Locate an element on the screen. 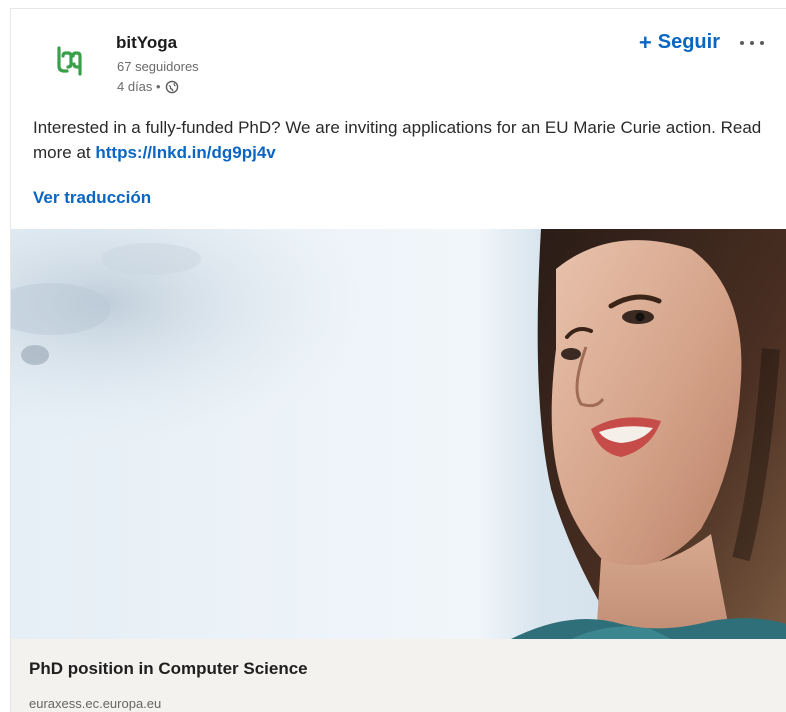  bityoga-logo-icon is located at coordinates (69, 61).